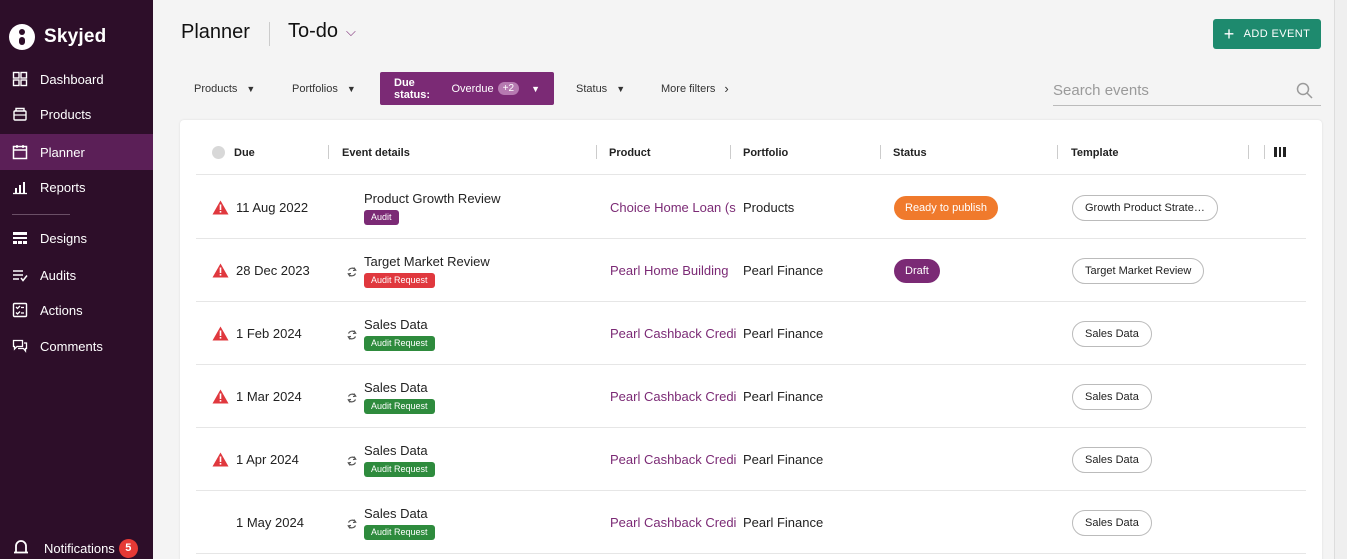 This screenshot has width=1347, height=559. Describe the element at coordinates (674, 207) in the screenshot. I see `product-link: Choice Home Loan (s` at that location.